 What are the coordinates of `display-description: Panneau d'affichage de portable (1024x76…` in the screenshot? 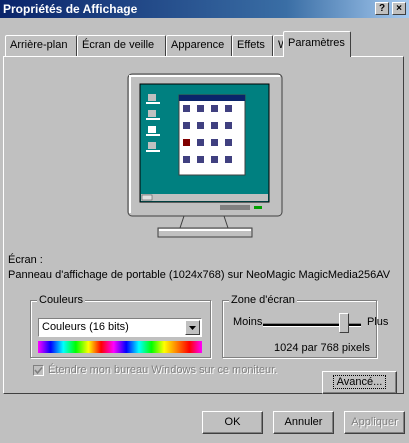 It's located at (199, 275).